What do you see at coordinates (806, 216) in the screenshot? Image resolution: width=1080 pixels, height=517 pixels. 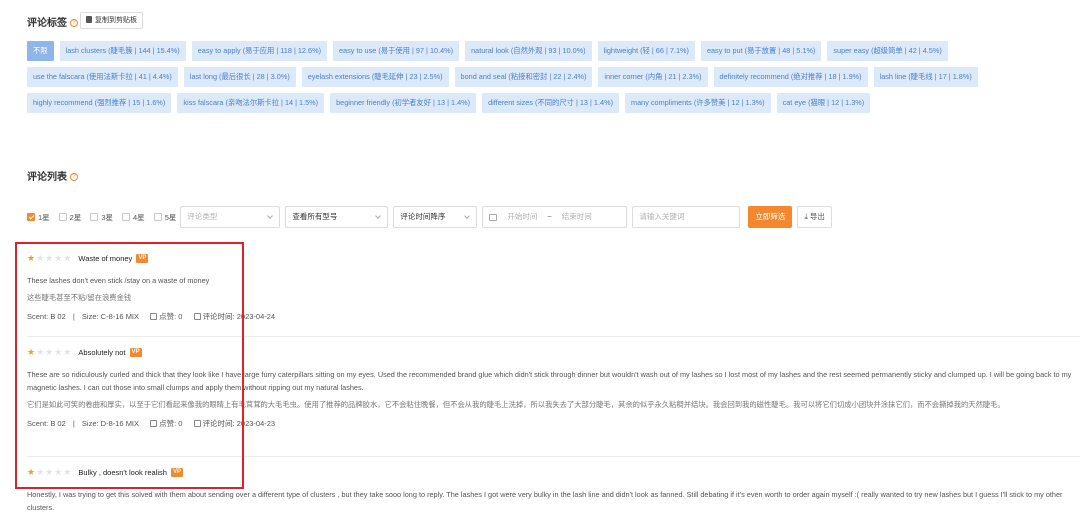 I see `export-icon: ⤓` at bounding box center [806, 216].